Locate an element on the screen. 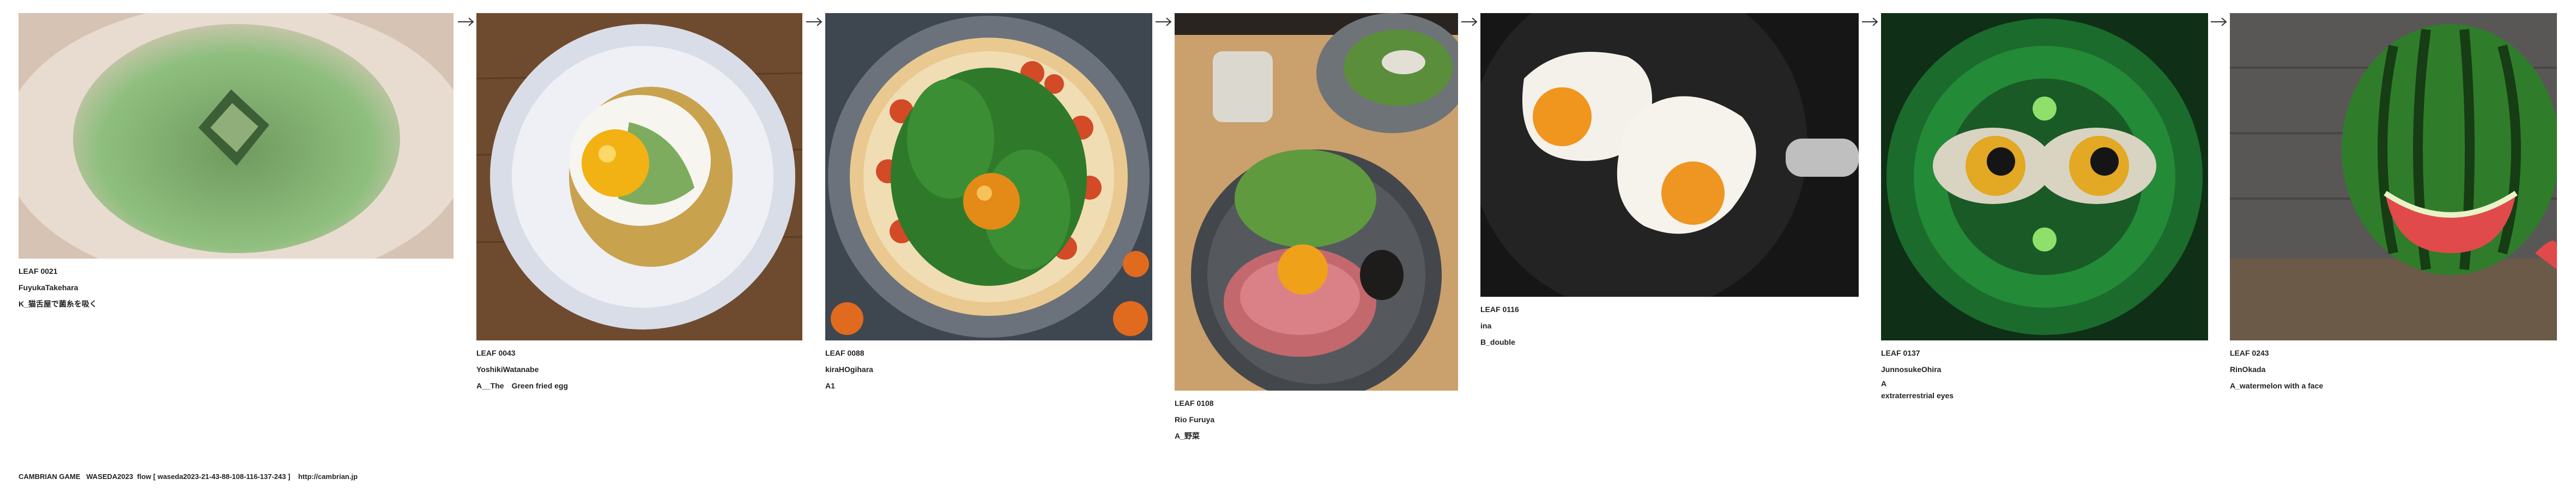  leaf-image-watermelon-face is located at coordinates (2393, 176).